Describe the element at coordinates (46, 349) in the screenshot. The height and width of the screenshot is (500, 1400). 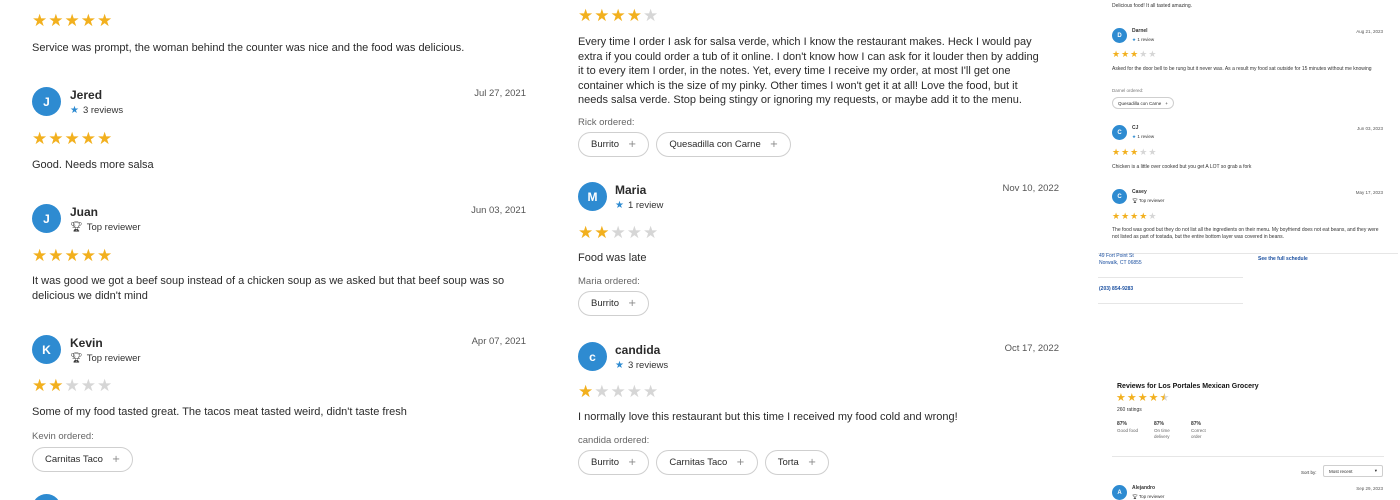
I see `avatar: K` at that location.